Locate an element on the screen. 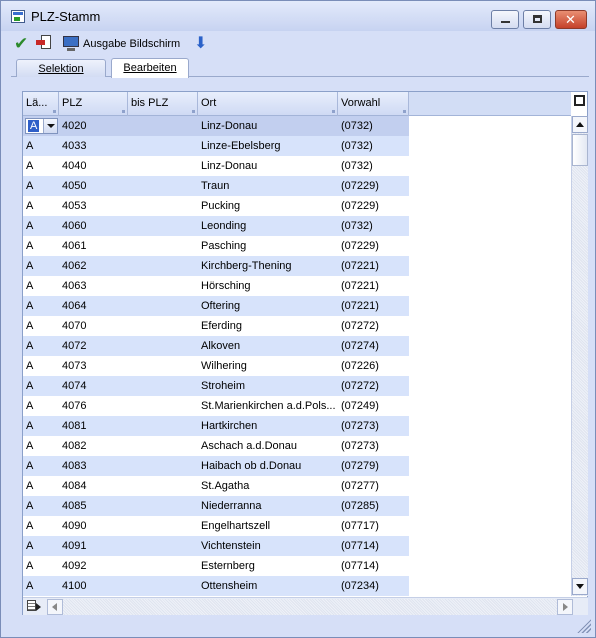 The image size is (596, 638). table-row: A 4072 Alkoven (07274) is located at coordinates (216, 346).